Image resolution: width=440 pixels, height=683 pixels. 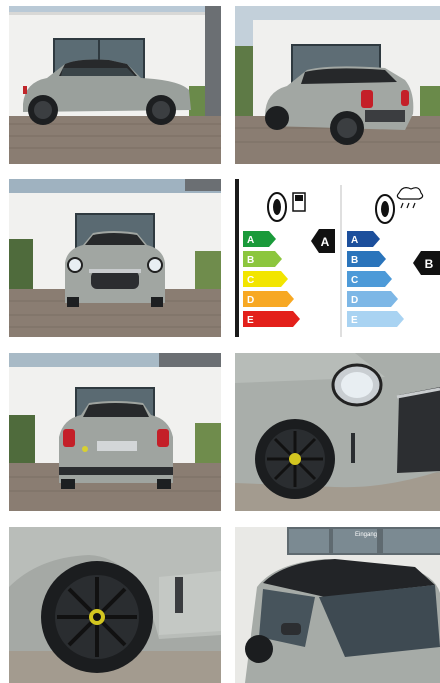 I want to click on photo-side-view, so click(x=115, y=85).